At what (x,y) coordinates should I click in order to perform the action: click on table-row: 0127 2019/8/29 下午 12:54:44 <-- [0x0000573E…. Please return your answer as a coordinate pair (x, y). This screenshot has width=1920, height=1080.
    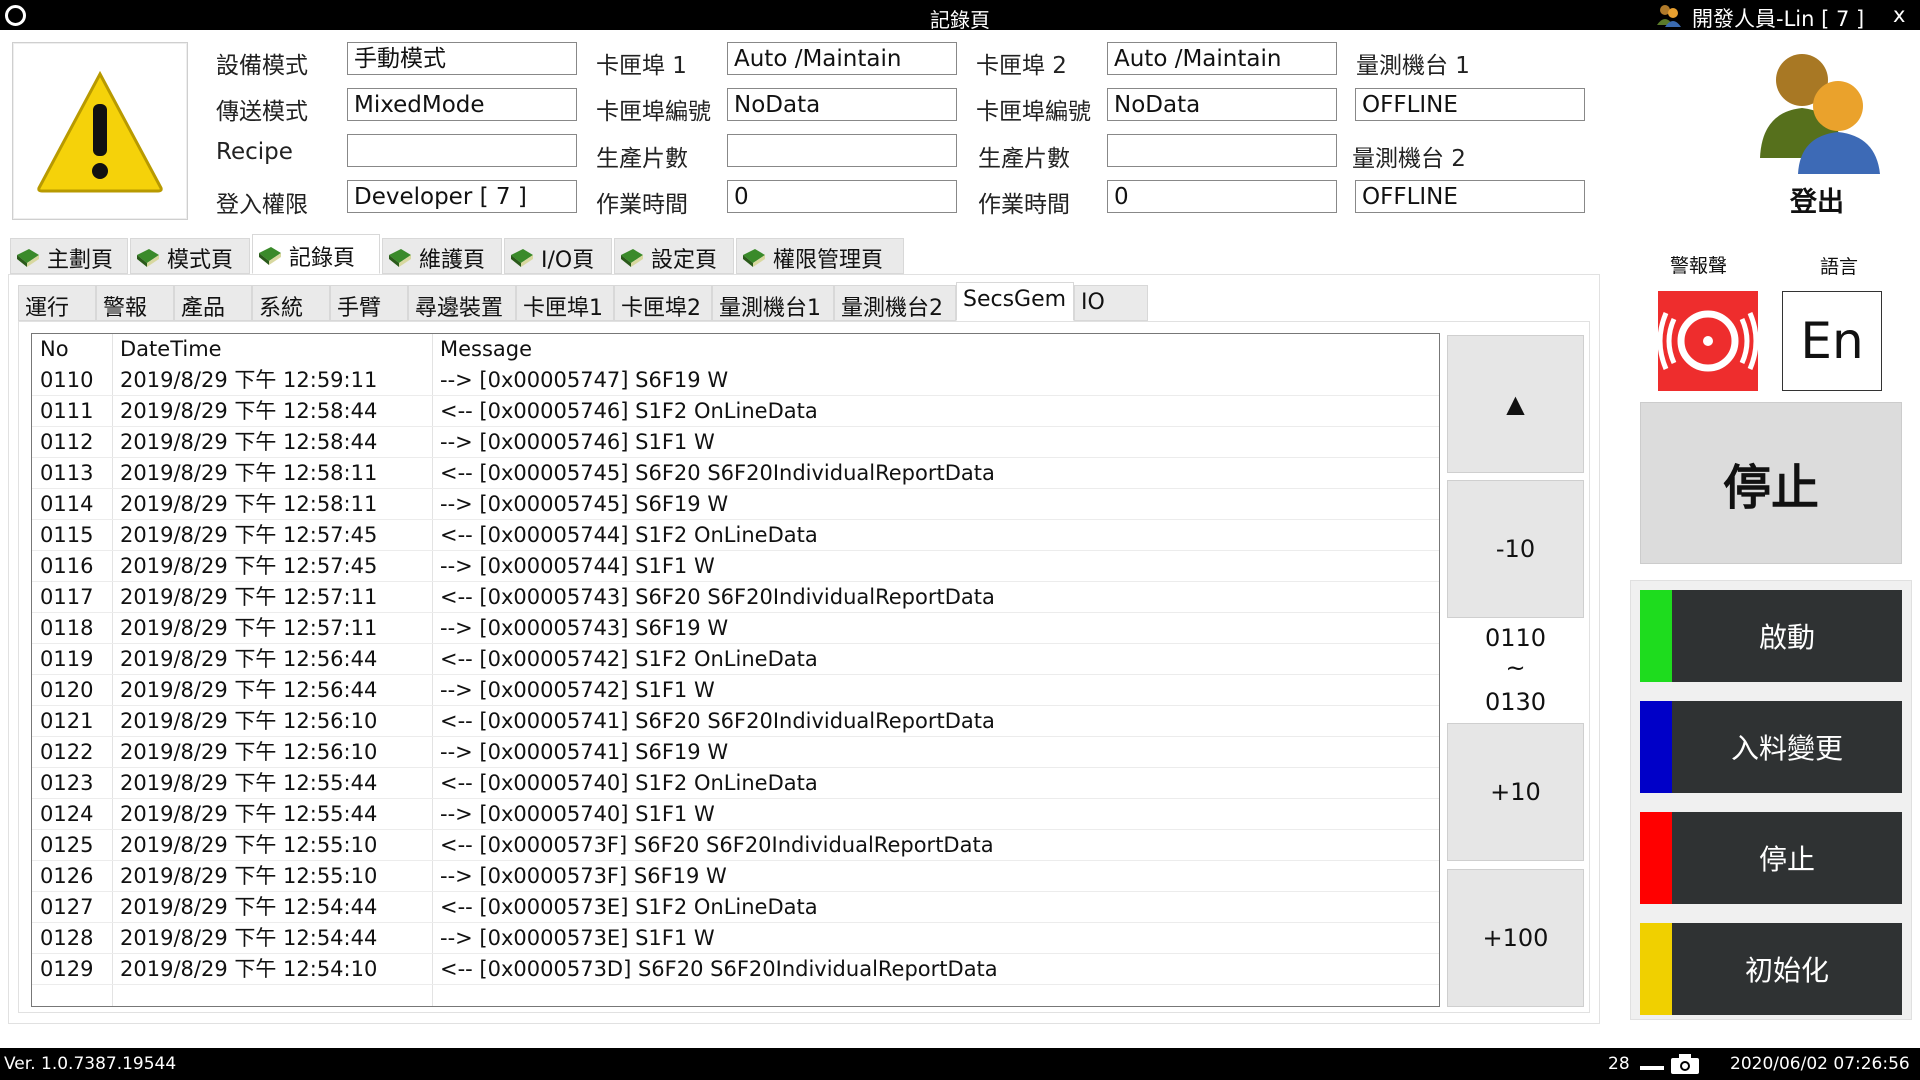
    Looking at the image, I should click on (735, 907).